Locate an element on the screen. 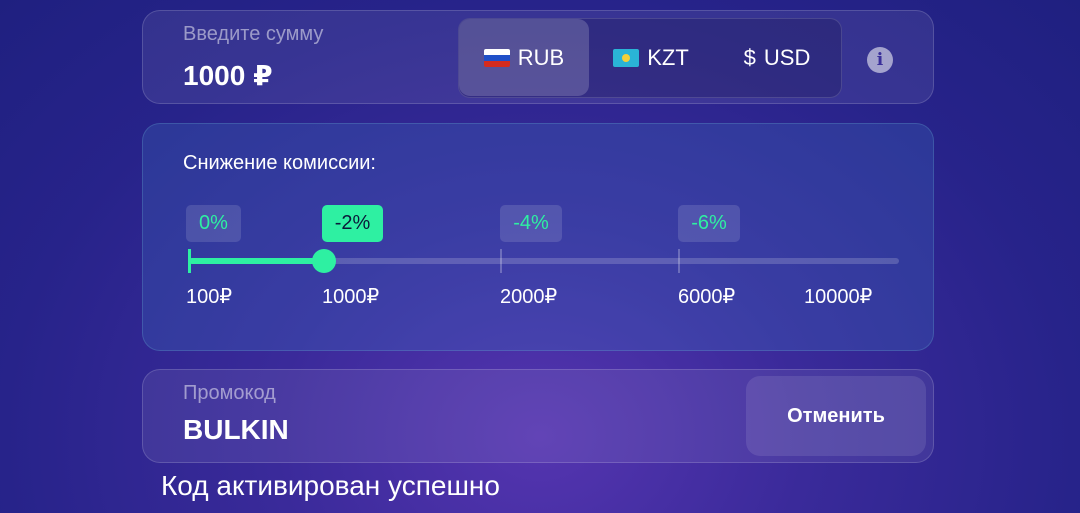 The width and height of the screenshot is (1080, 513). discount-badge-4: -4% is located at coordinates (531, 223).